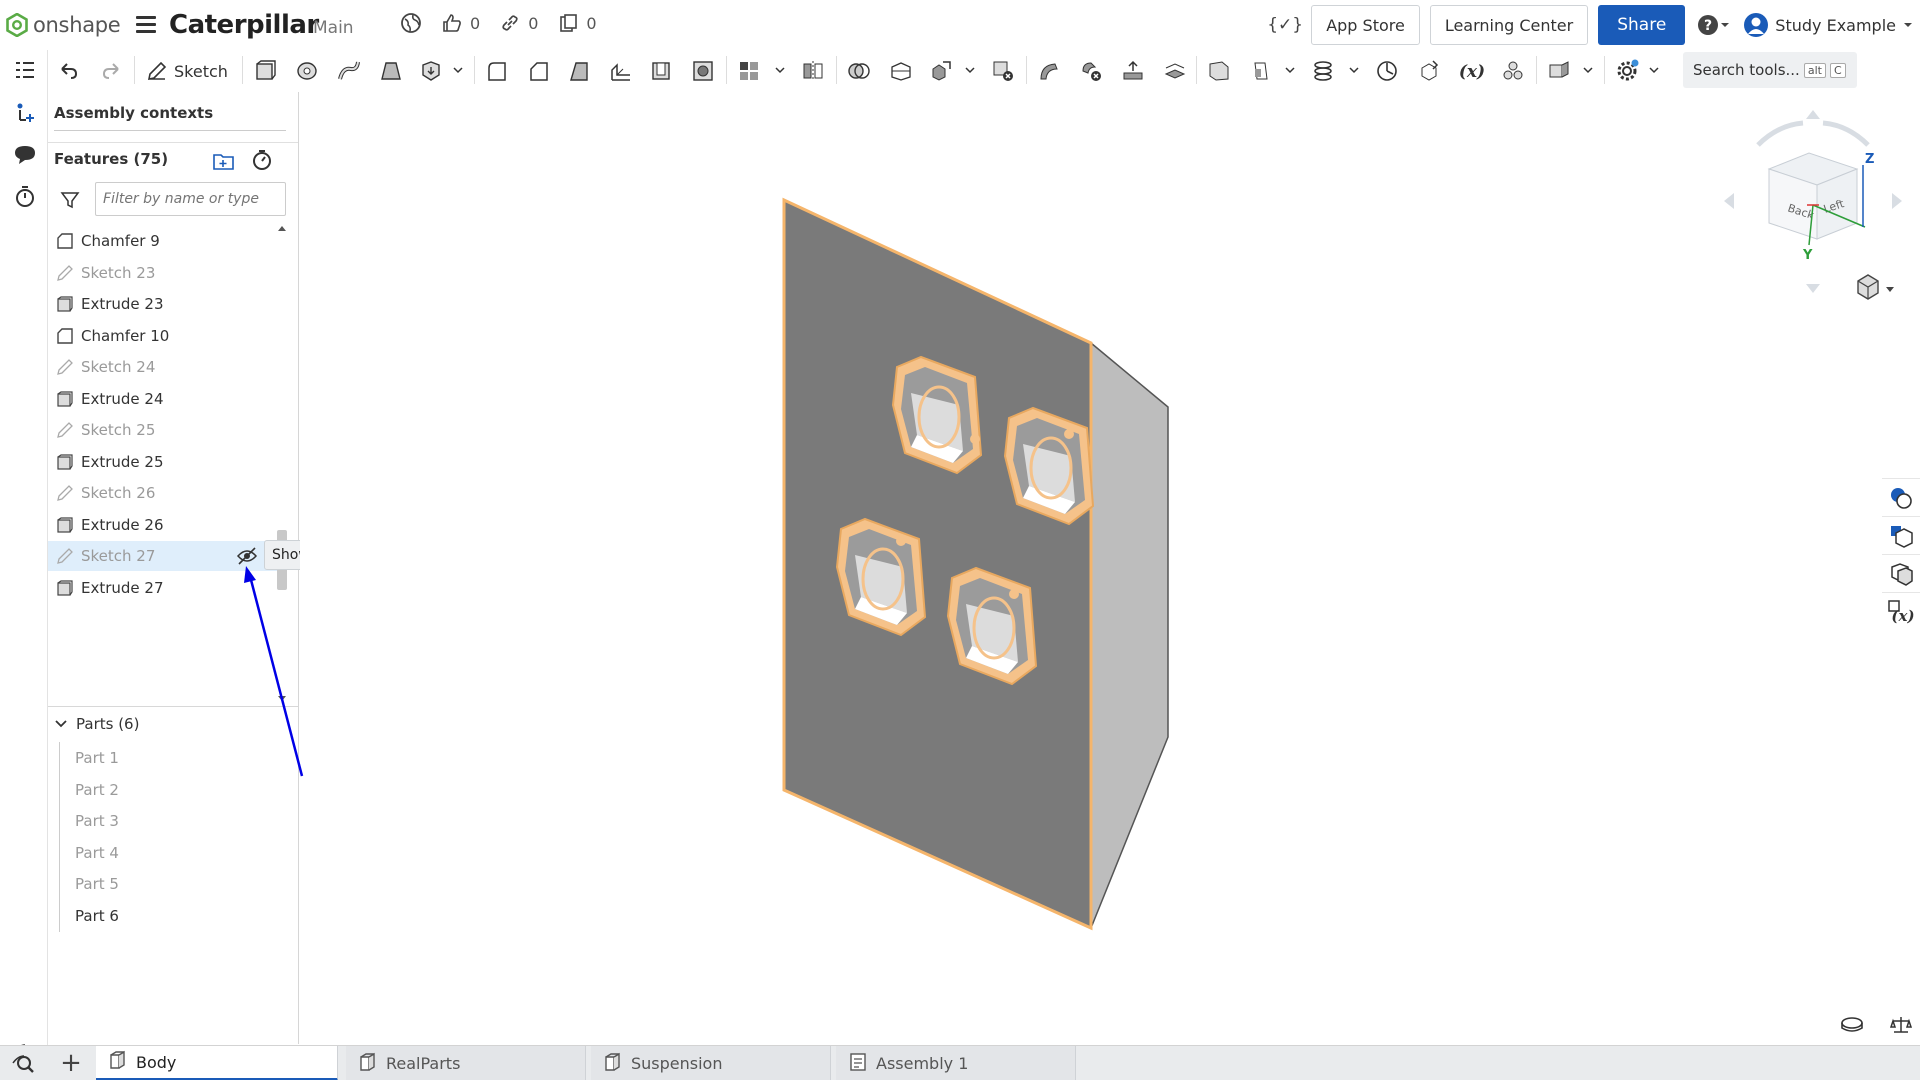  What do you see at coordinates (187, 71) in the screenshot?
I see `sketch-button: Sketch` at bounding box center [187, 71].